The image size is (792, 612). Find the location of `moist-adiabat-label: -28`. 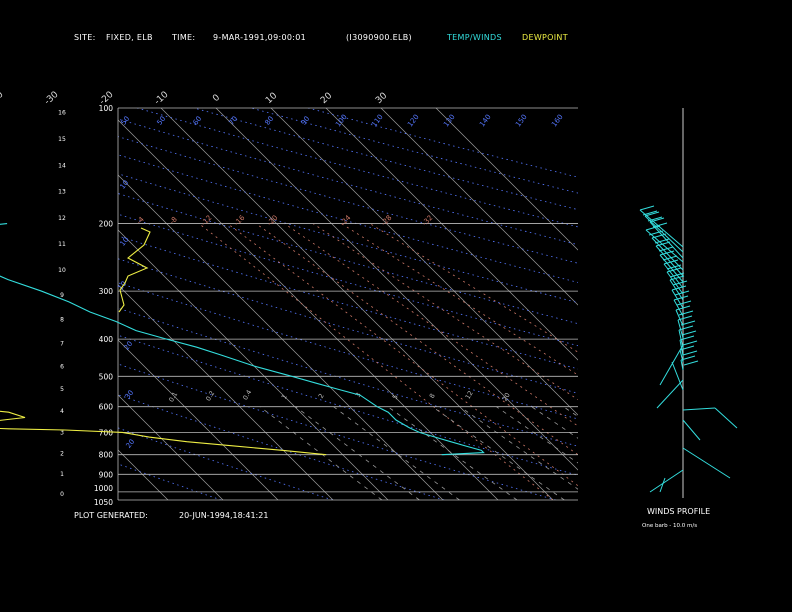

moist-adiabat-label: -28 is located at coordinates (387, 221).